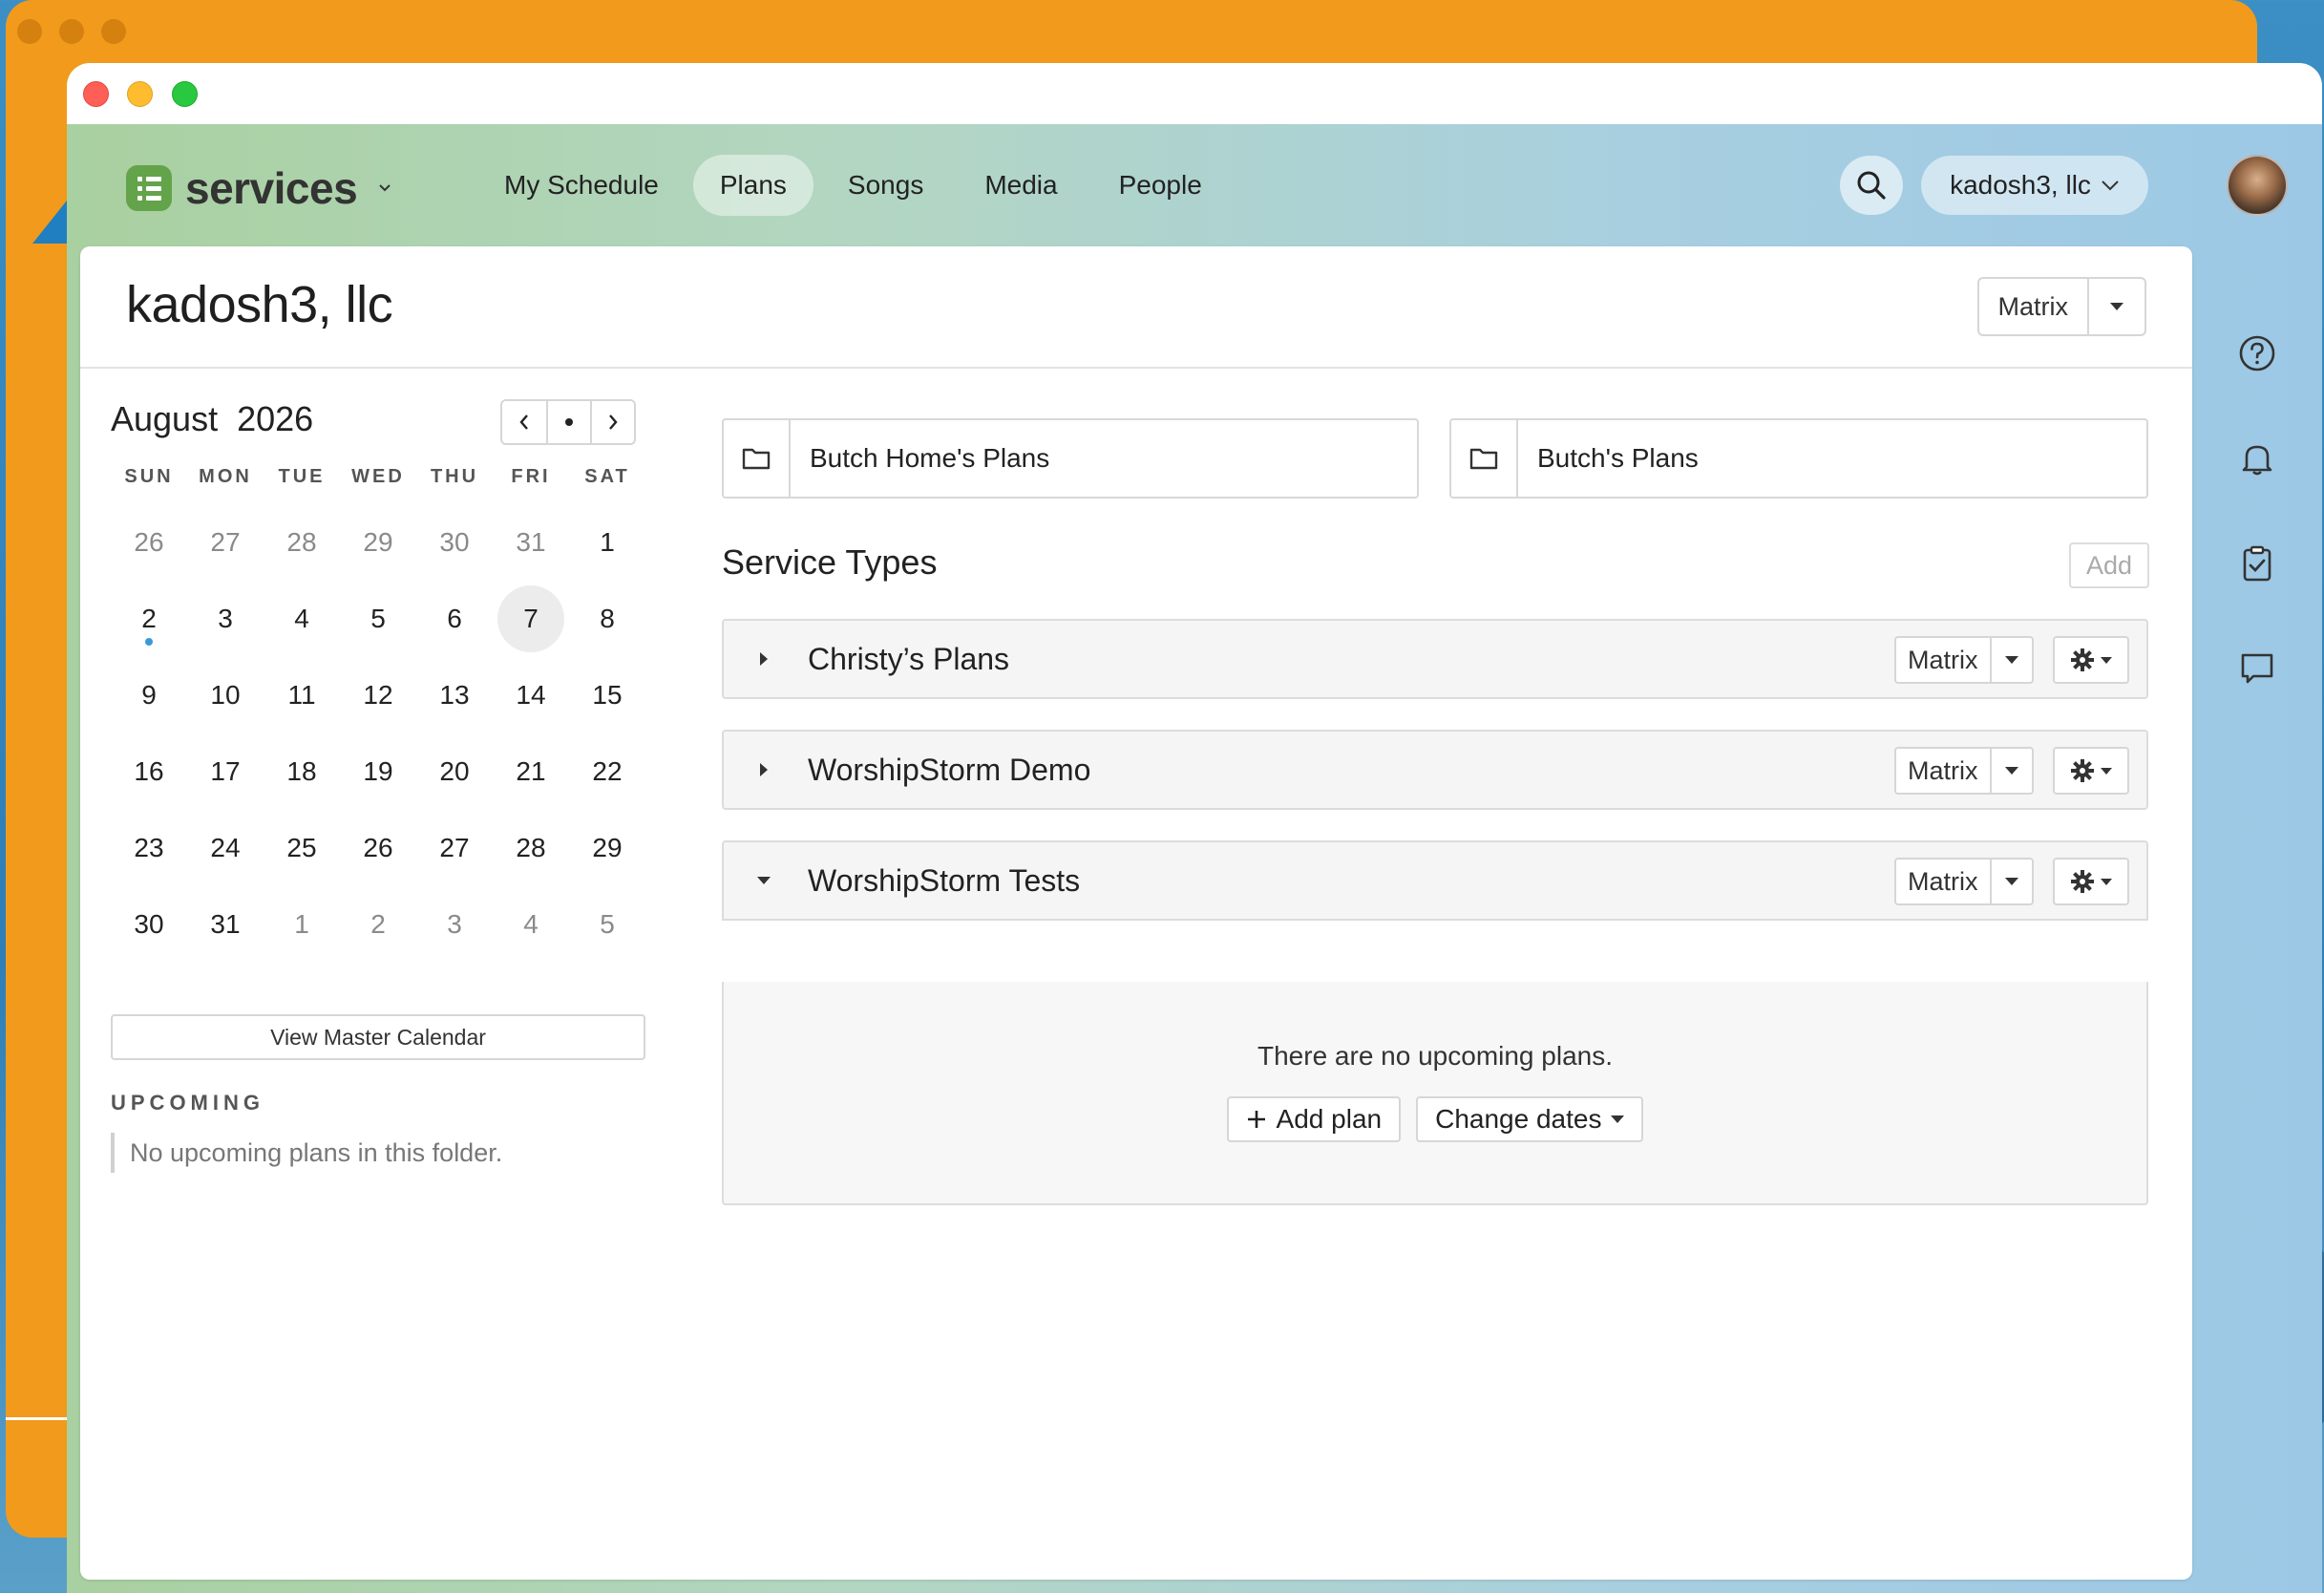 Image resolution: width=2324 pixels, height=1593 pixels. I want to click on clipboard-check-icon, so click(2257, 563).